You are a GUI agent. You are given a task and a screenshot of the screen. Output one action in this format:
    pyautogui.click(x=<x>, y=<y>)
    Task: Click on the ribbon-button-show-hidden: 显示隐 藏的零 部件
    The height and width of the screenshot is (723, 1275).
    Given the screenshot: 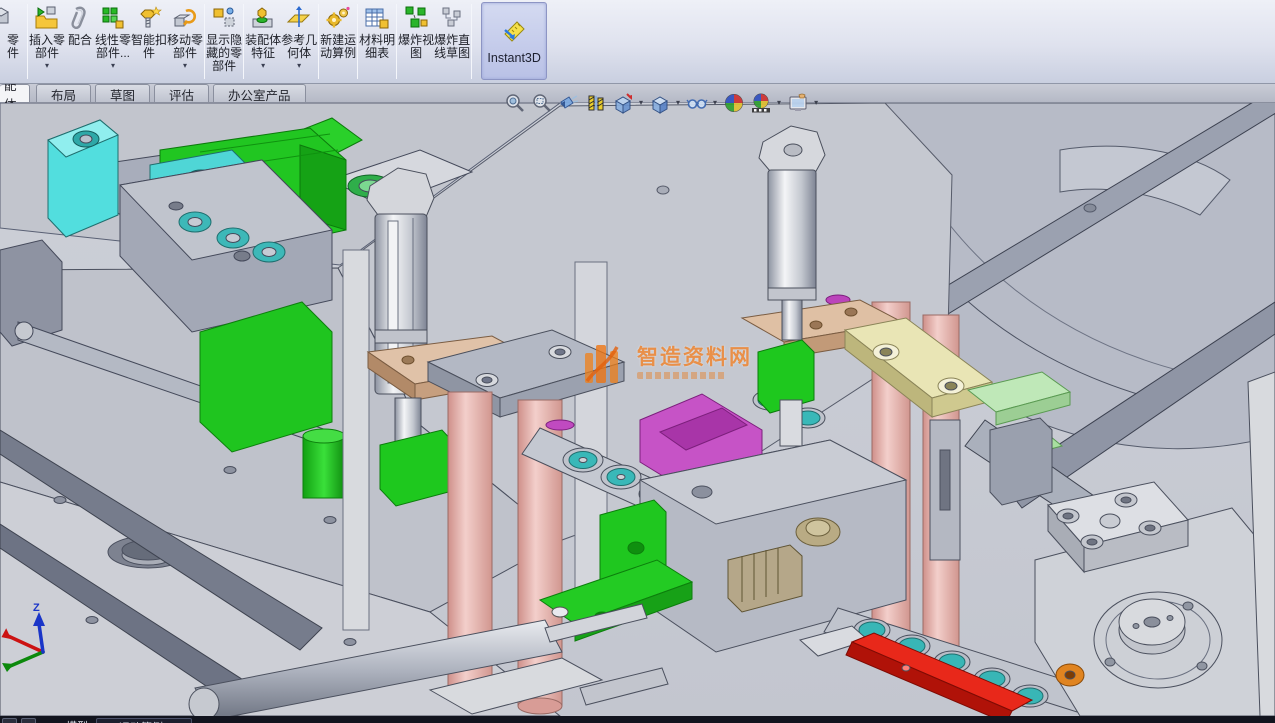 What is the action you would take?
    pyautogui.click(x=224, y=41)
    